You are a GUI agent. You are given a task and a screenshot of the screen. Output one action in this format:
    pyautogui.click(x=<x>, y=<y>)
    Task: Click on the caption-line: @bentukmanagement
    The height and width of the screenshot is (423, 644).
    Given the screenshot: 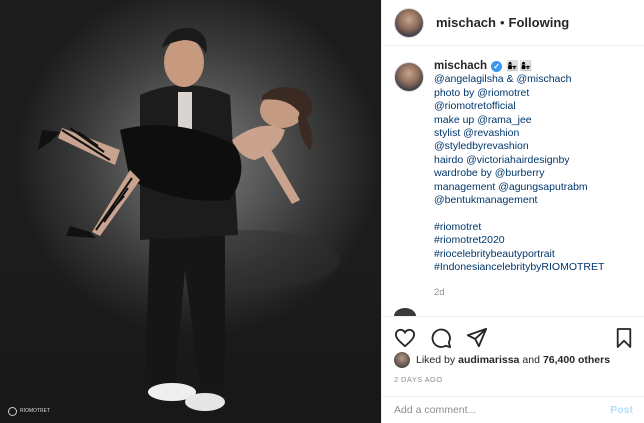 What is the action you would take?
    pyautogui.click(x=519, y=200)
    